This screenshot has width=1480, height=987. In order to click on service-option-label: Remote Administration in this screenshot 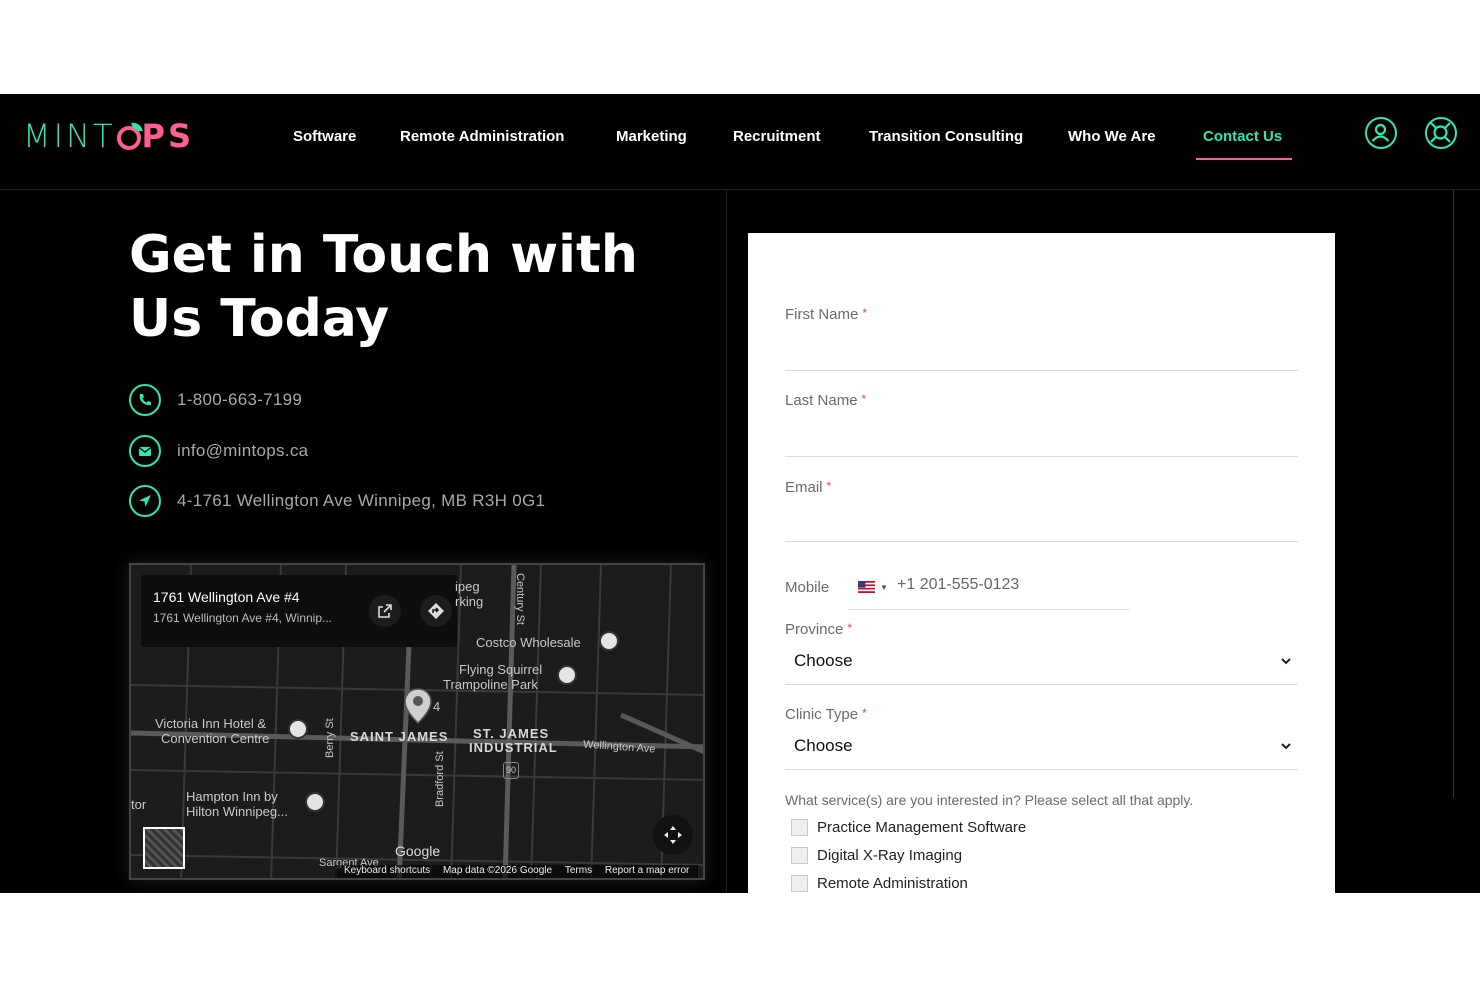, I will do `click(892, 883)`.